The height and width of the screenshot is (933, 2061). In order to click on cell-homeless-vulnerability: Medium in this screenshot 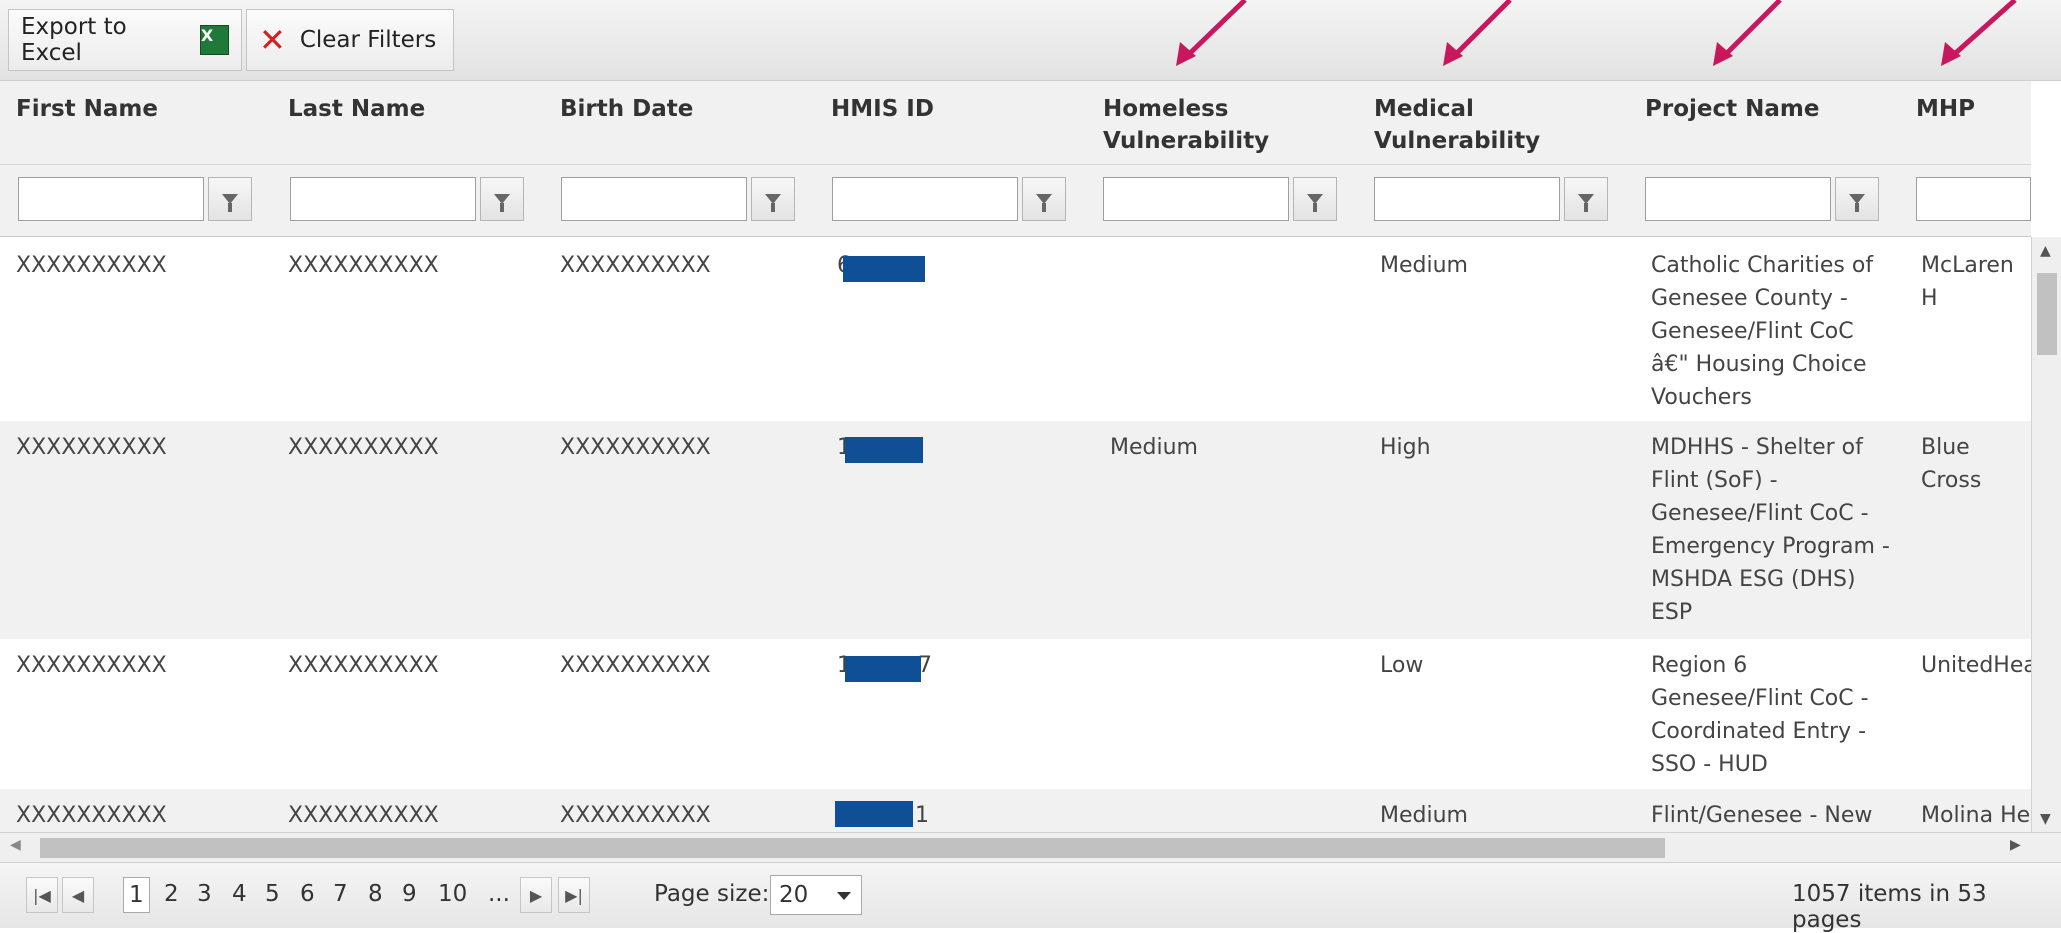, I will do `click(1154, 447)`.